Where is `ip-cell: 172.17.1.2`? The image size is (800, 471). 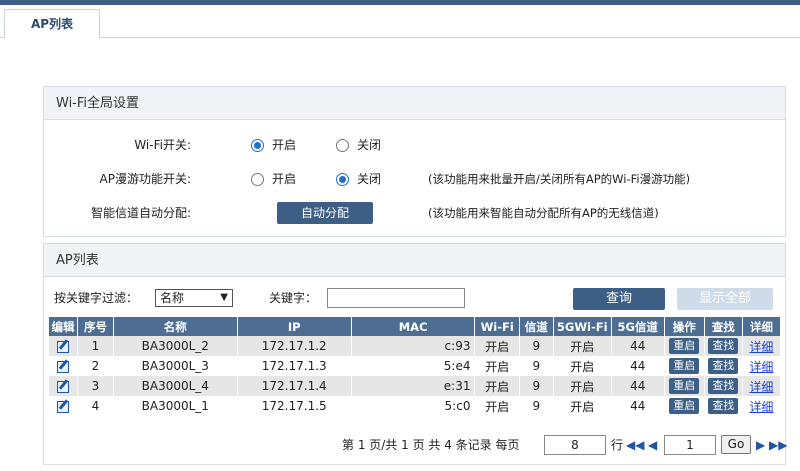
ip-cell: 172.17.1.2 is located at coordinates (294, 346).